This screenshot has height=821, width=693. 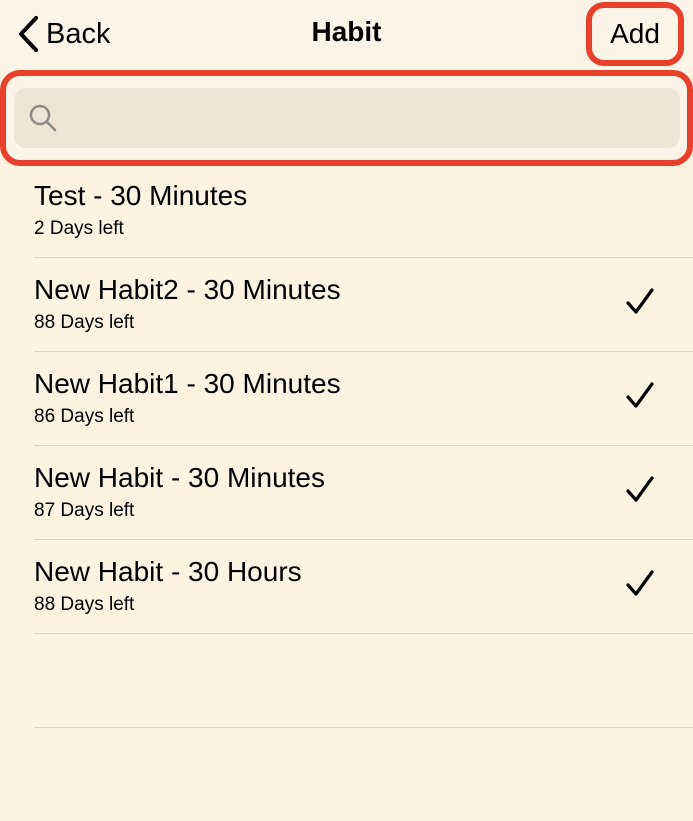 I want to click on habit-days-left: 2 Days left, so click(x=79, y=228).